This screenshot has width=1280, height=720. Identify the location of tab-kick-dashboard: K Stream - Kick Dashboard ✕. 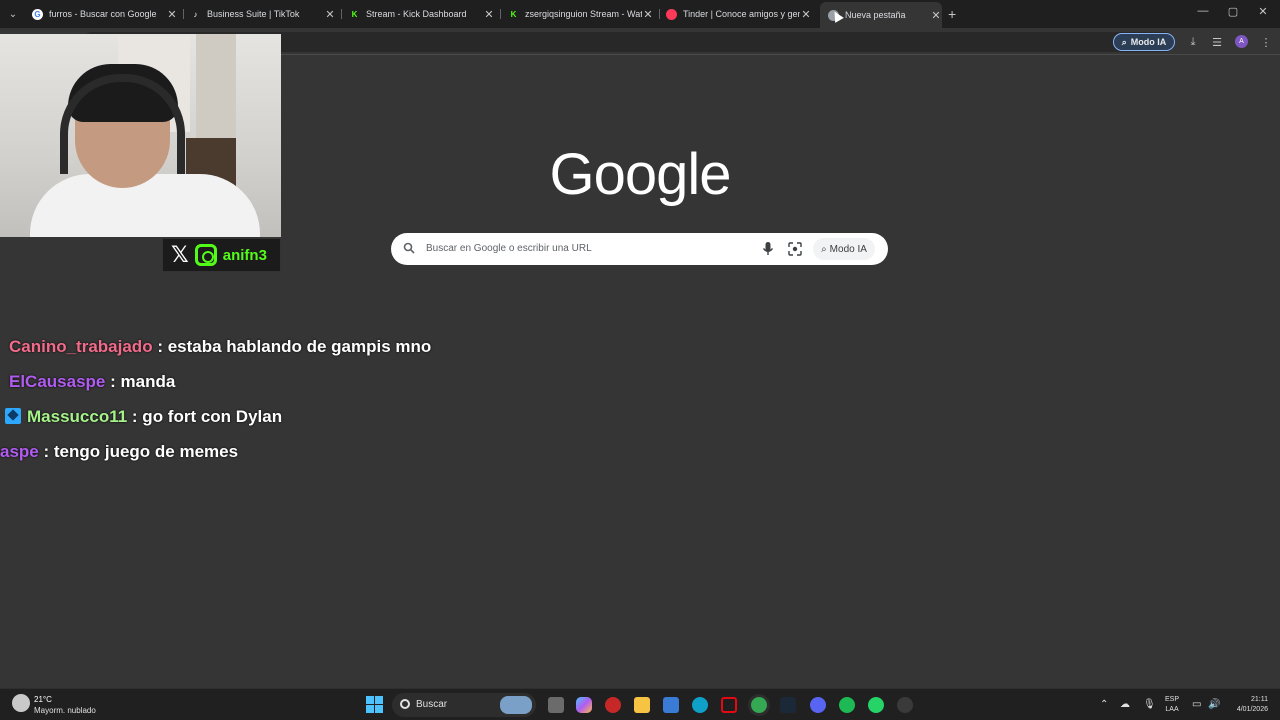
(422, 14).